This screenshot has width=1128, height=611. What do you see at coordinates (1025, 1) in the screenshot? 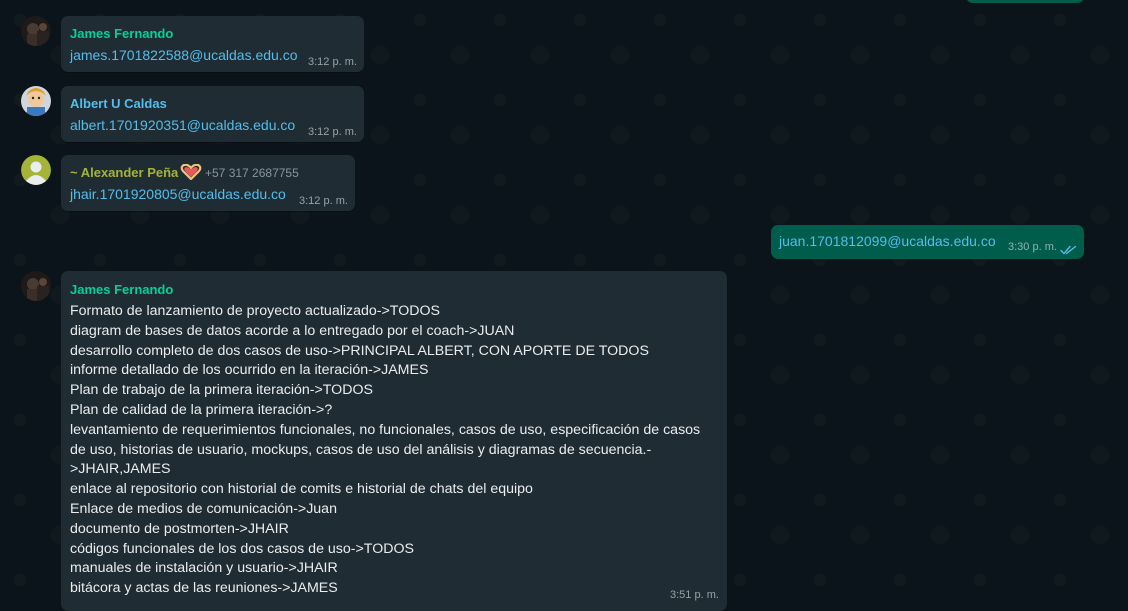
I see `outgoing-bubble-partial` at bounding box center [1025, 1].